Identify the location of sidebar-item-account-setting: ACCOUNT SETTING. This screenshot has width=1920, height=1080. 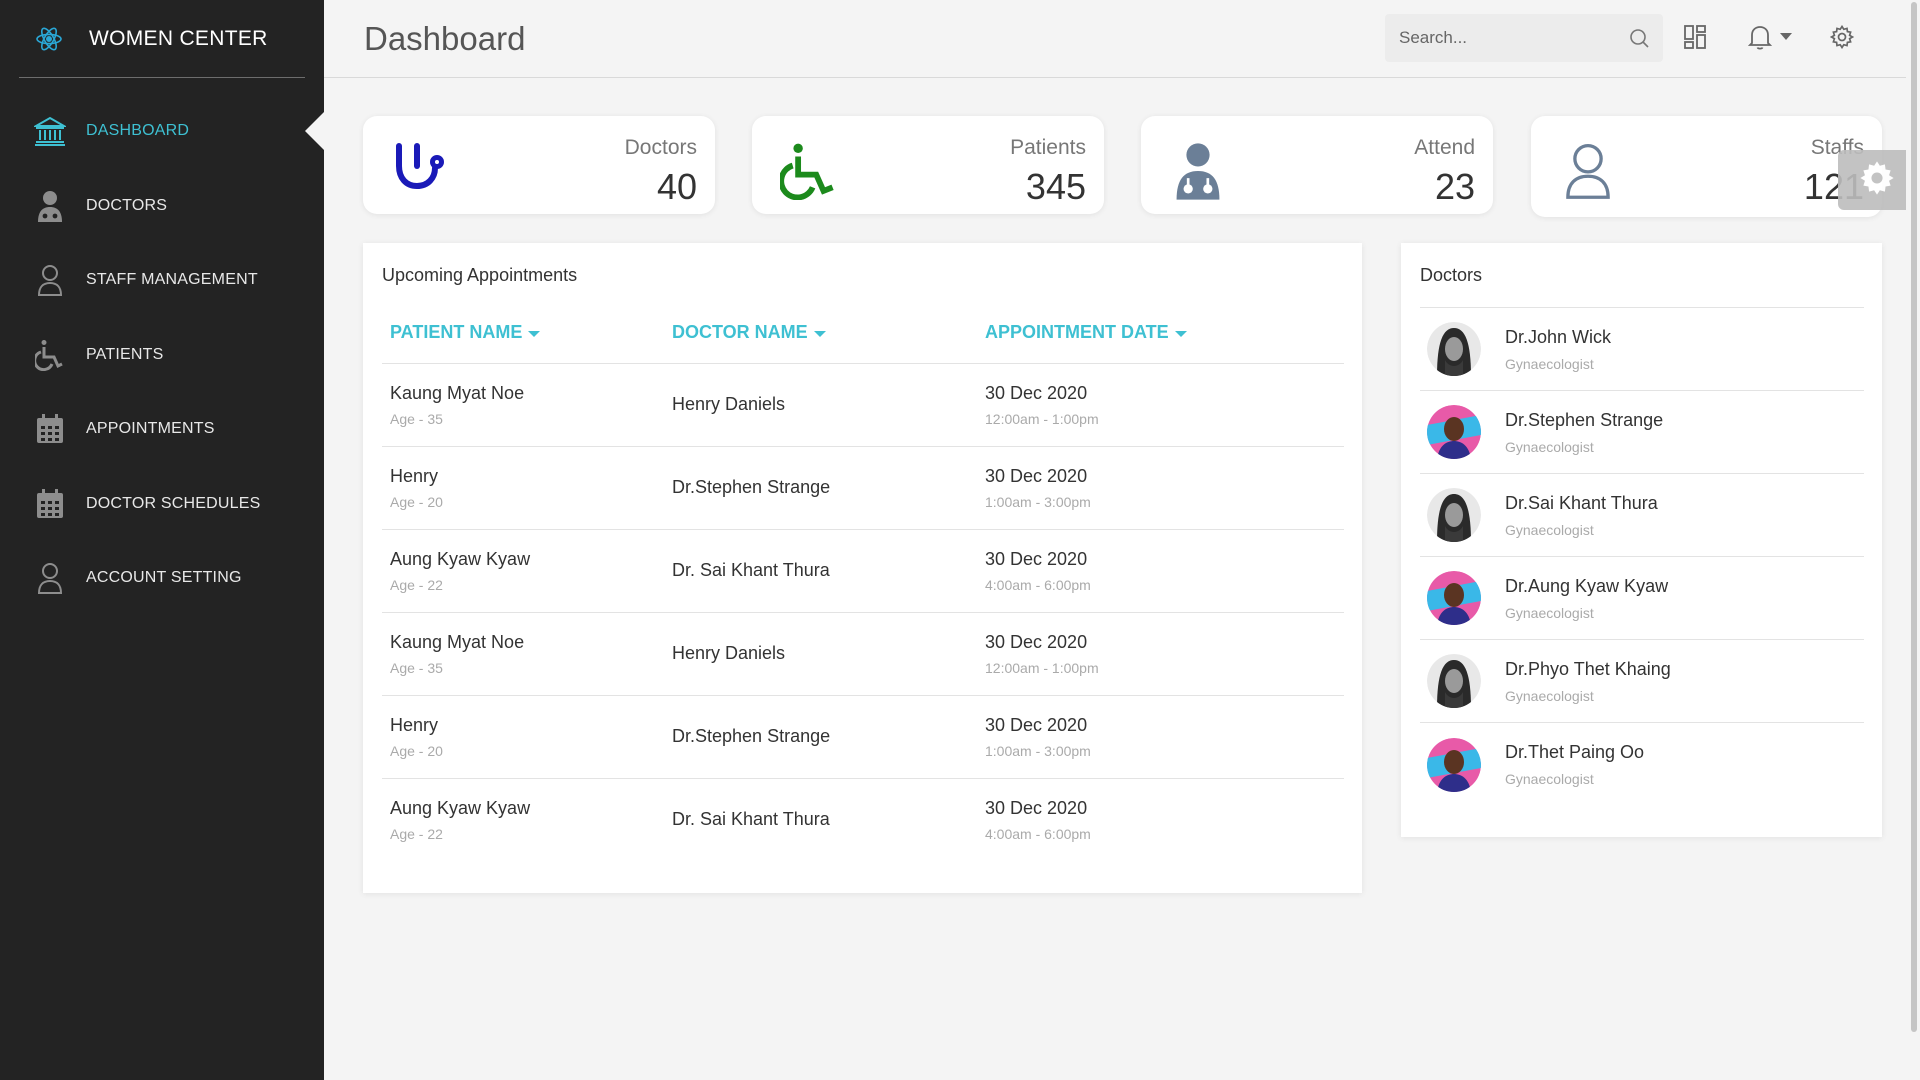
(162, 578).